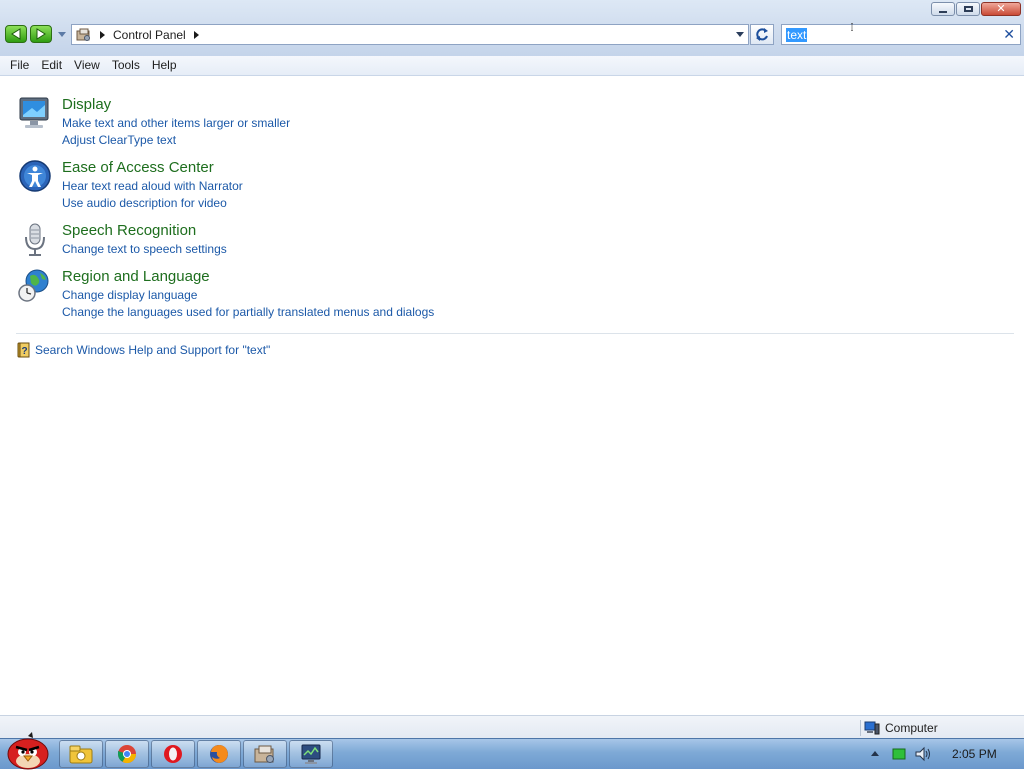 This screenshot has height=770, width=1024. I want to click on computer-icon, so click(872, 728).